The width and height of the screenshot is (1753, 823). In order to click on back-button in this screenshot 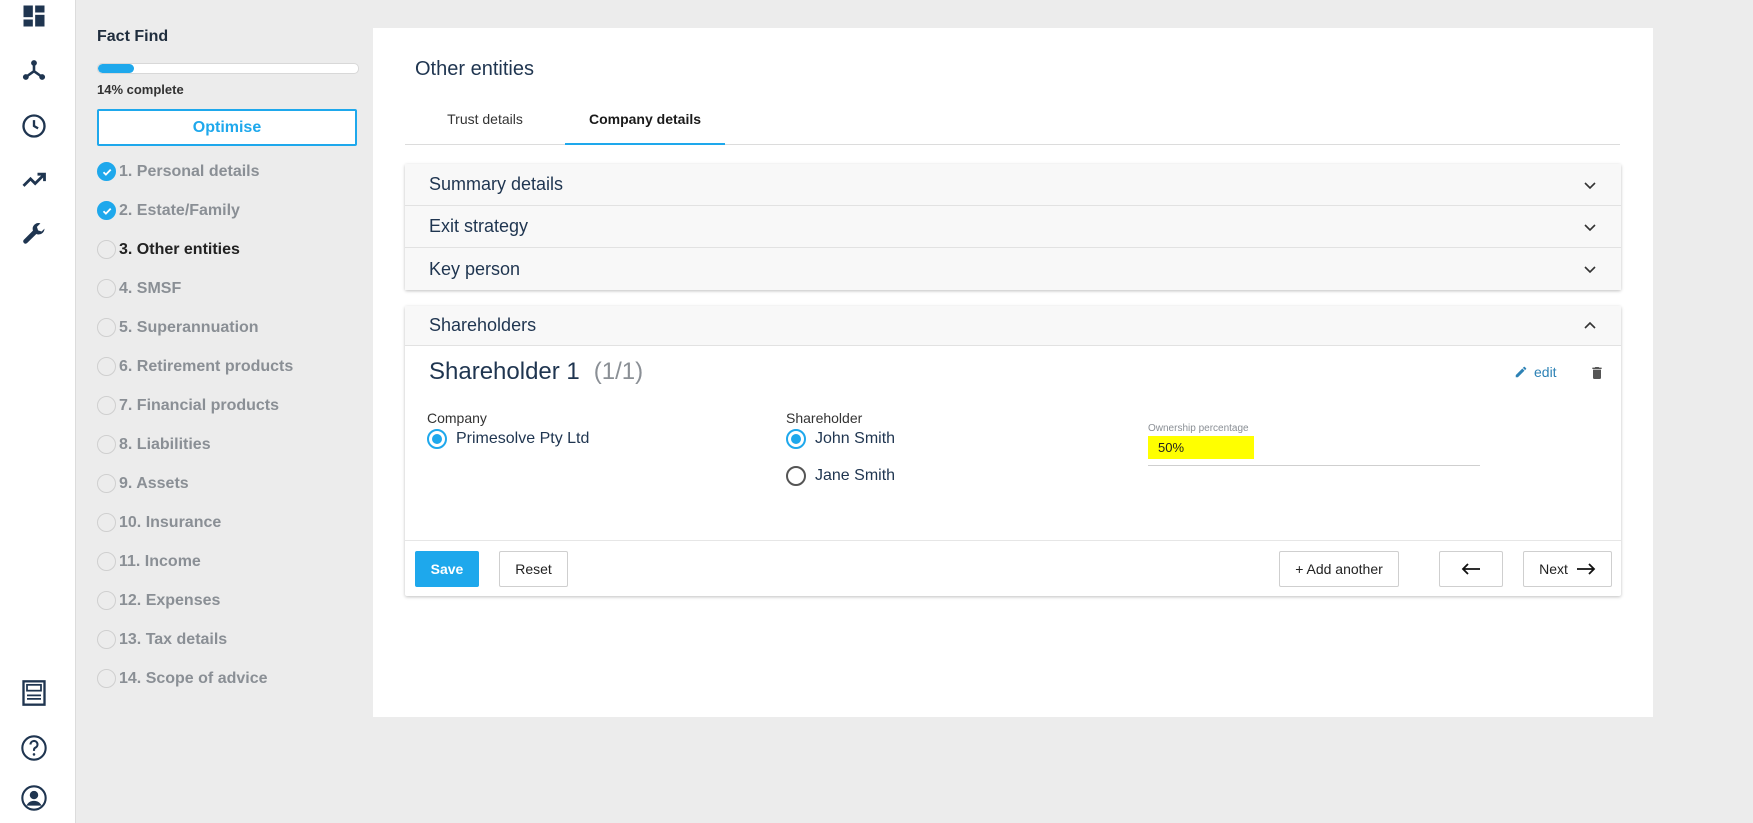, I will do `click(1471, 569)`.